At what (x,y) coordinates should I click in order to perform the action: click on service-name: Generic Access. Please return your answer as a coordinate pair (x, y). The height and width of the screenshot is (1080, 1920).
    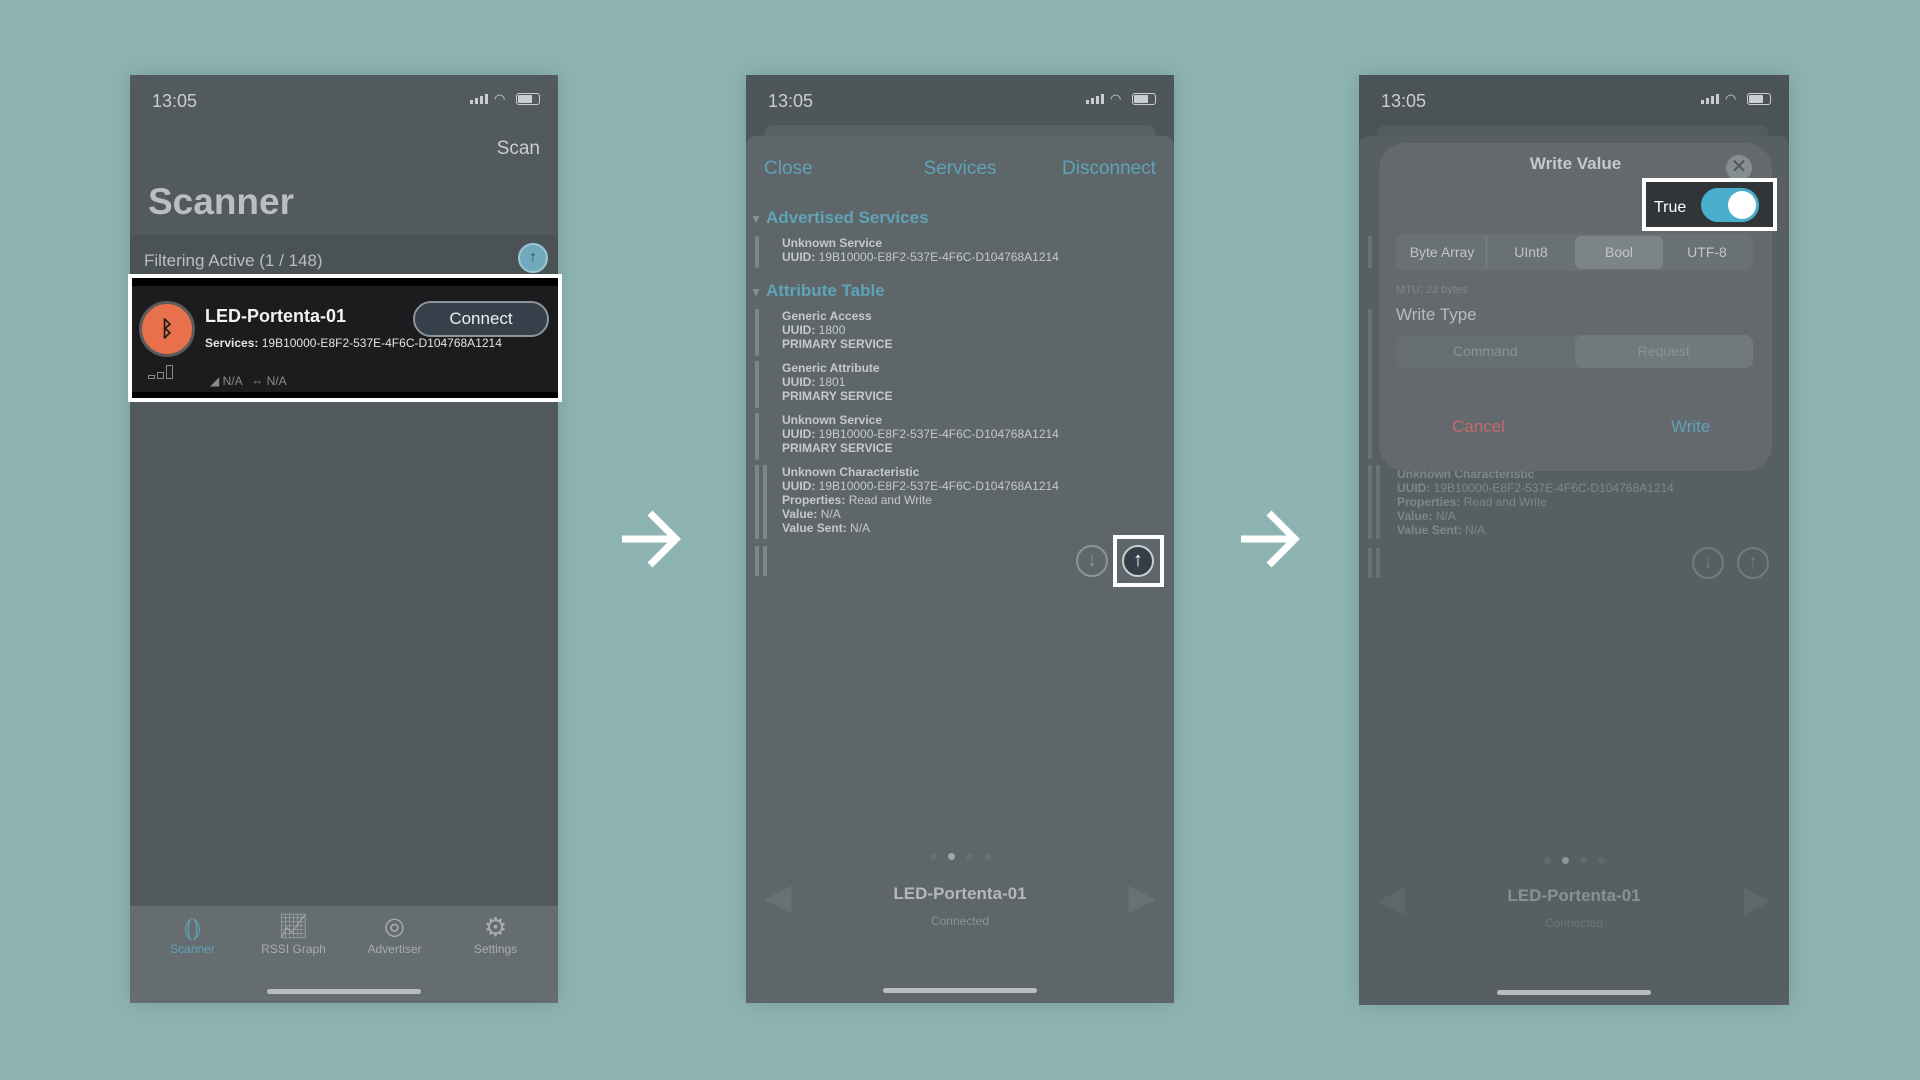
    Looking at the image, I should click on (827, 316).